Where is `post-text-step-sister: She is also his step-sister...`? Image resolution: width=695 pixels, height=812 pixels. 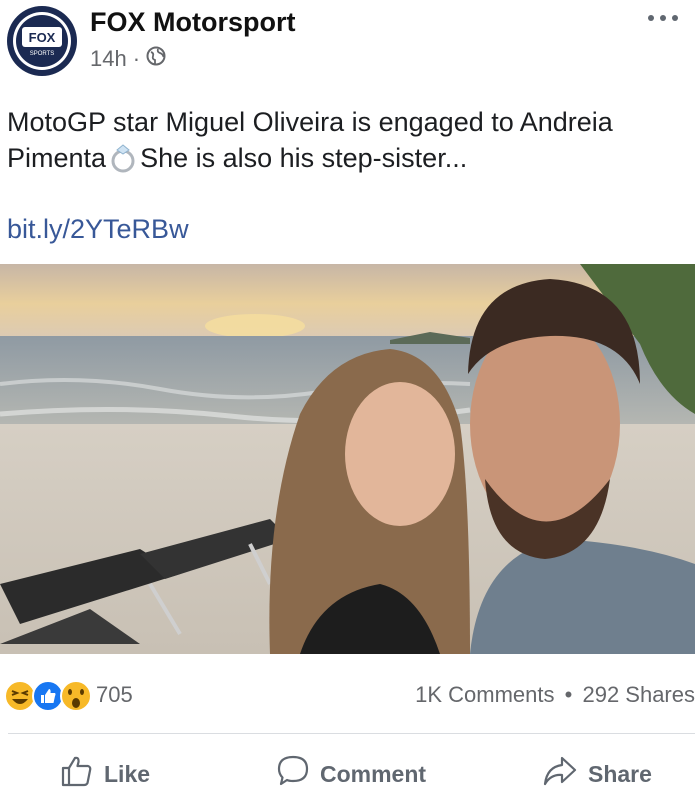 post-text-step-sister: She is also his step-sister... is located at coordinates (304, 158).